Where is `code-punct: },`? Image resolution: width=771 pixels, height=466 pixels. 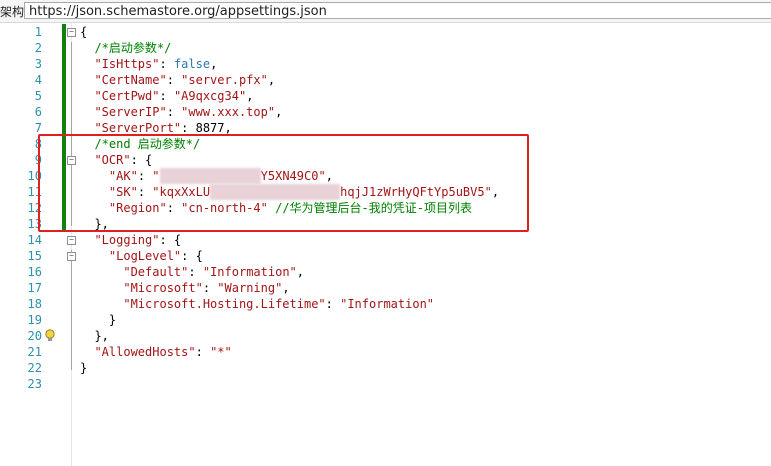 code-punct: }, is located at coordinates (94, 336).